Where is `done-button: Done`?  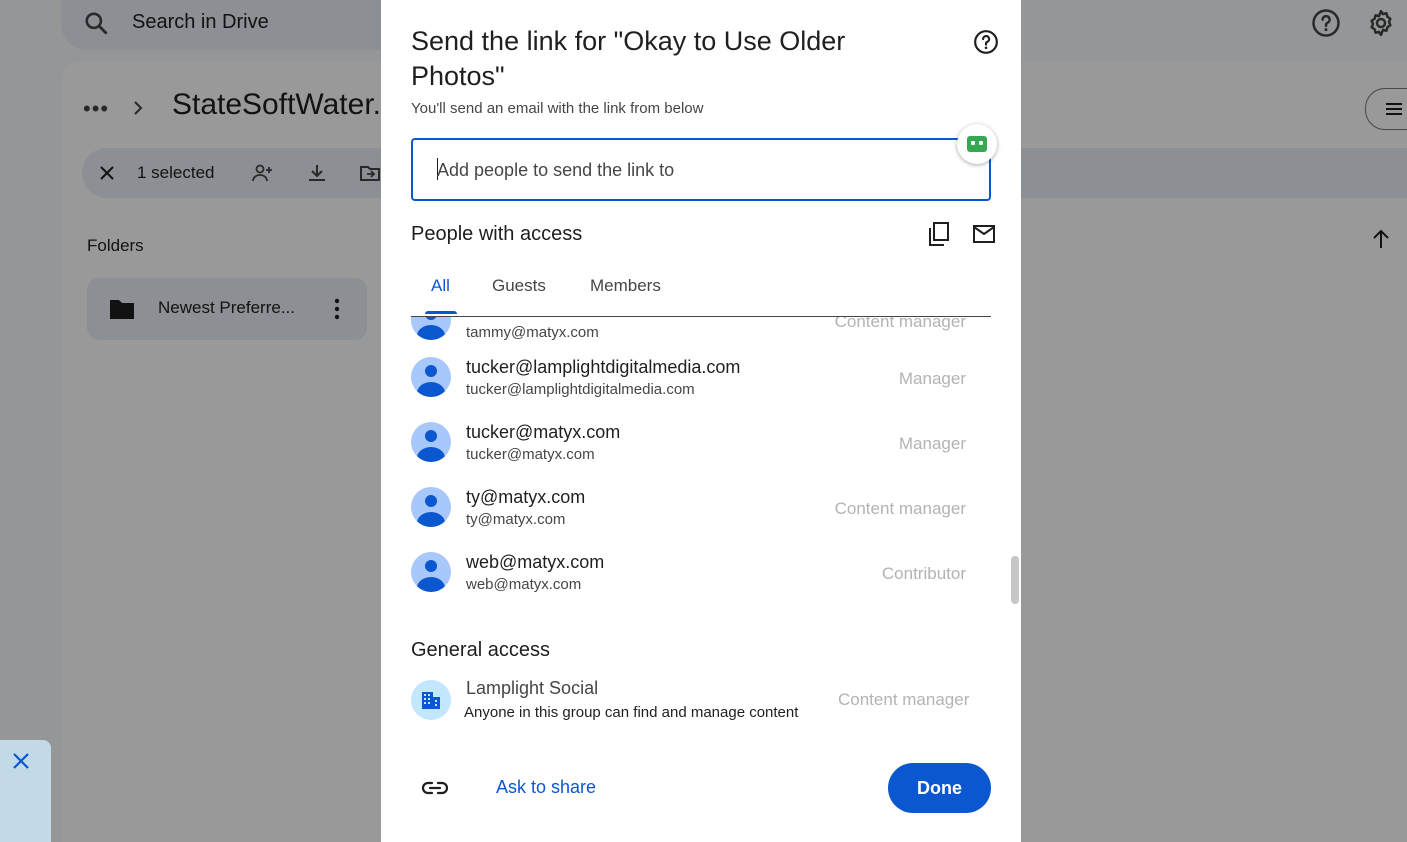
done-button: Done is located at coordinates (939, 788).